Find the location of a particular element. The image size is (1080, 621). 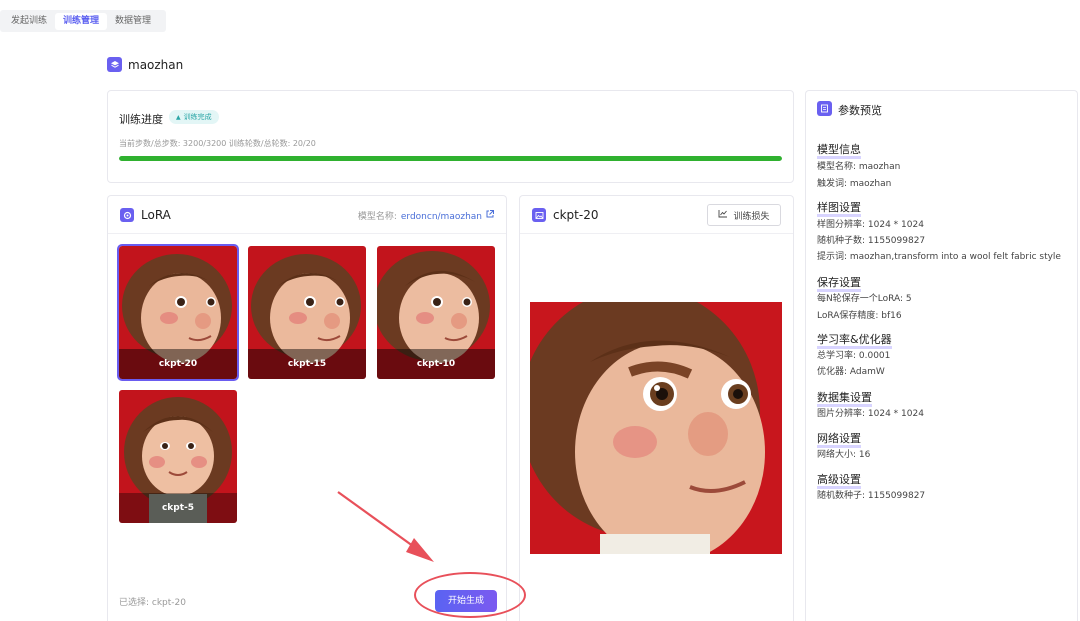

section-model-info: 模型信息 is located at coordinates (839, 150).